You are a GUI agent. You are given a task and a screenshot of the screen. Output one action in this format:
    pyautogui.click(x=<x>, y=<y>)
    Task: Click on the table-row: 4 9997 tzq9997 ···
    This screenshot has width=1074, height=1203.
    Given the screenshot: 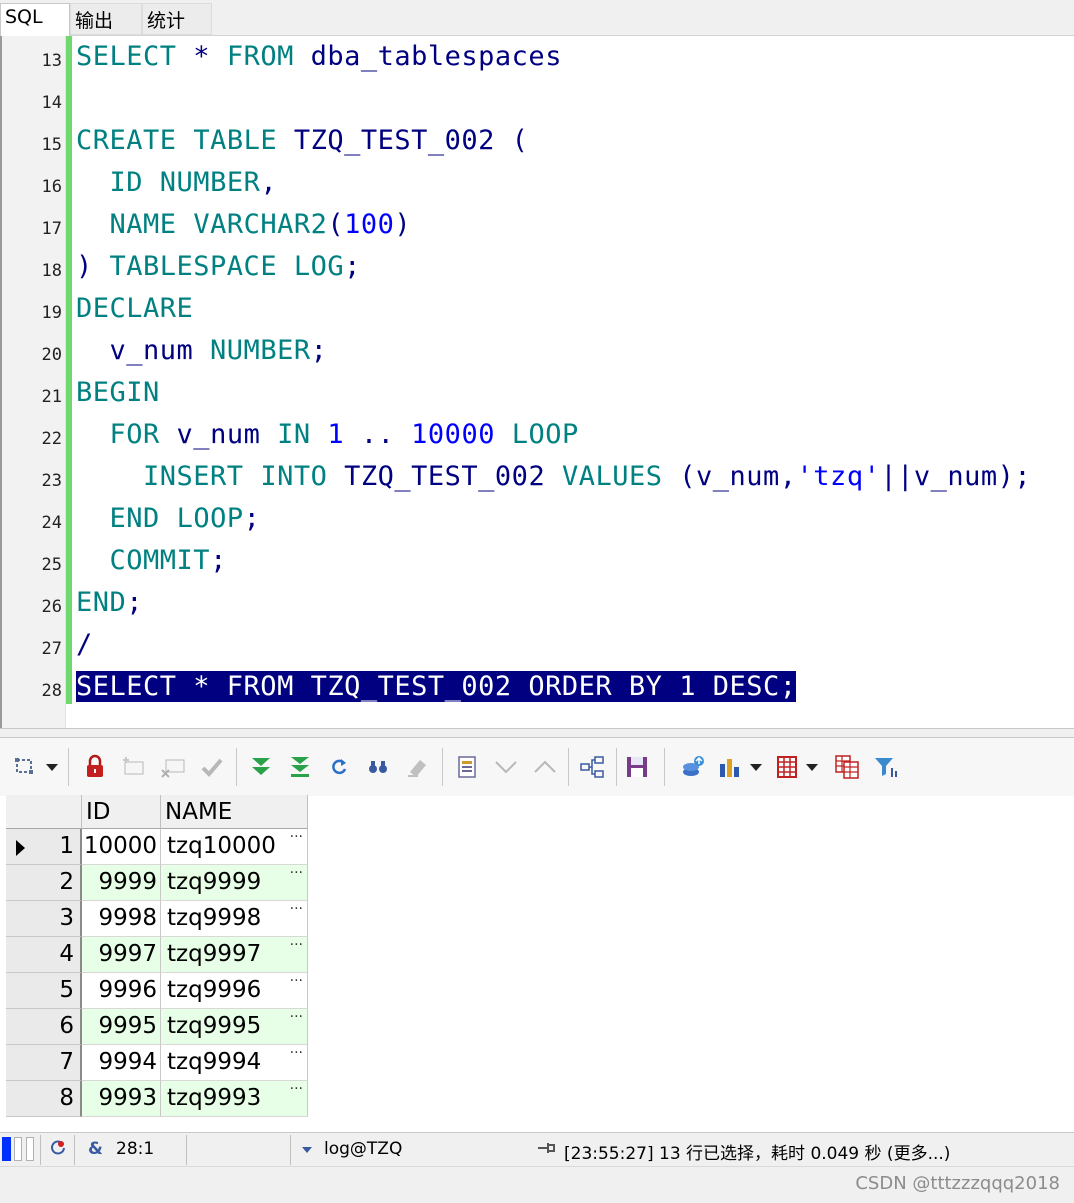 What is the action you would take?
    pyautogui.click(x=157, y=955)
    